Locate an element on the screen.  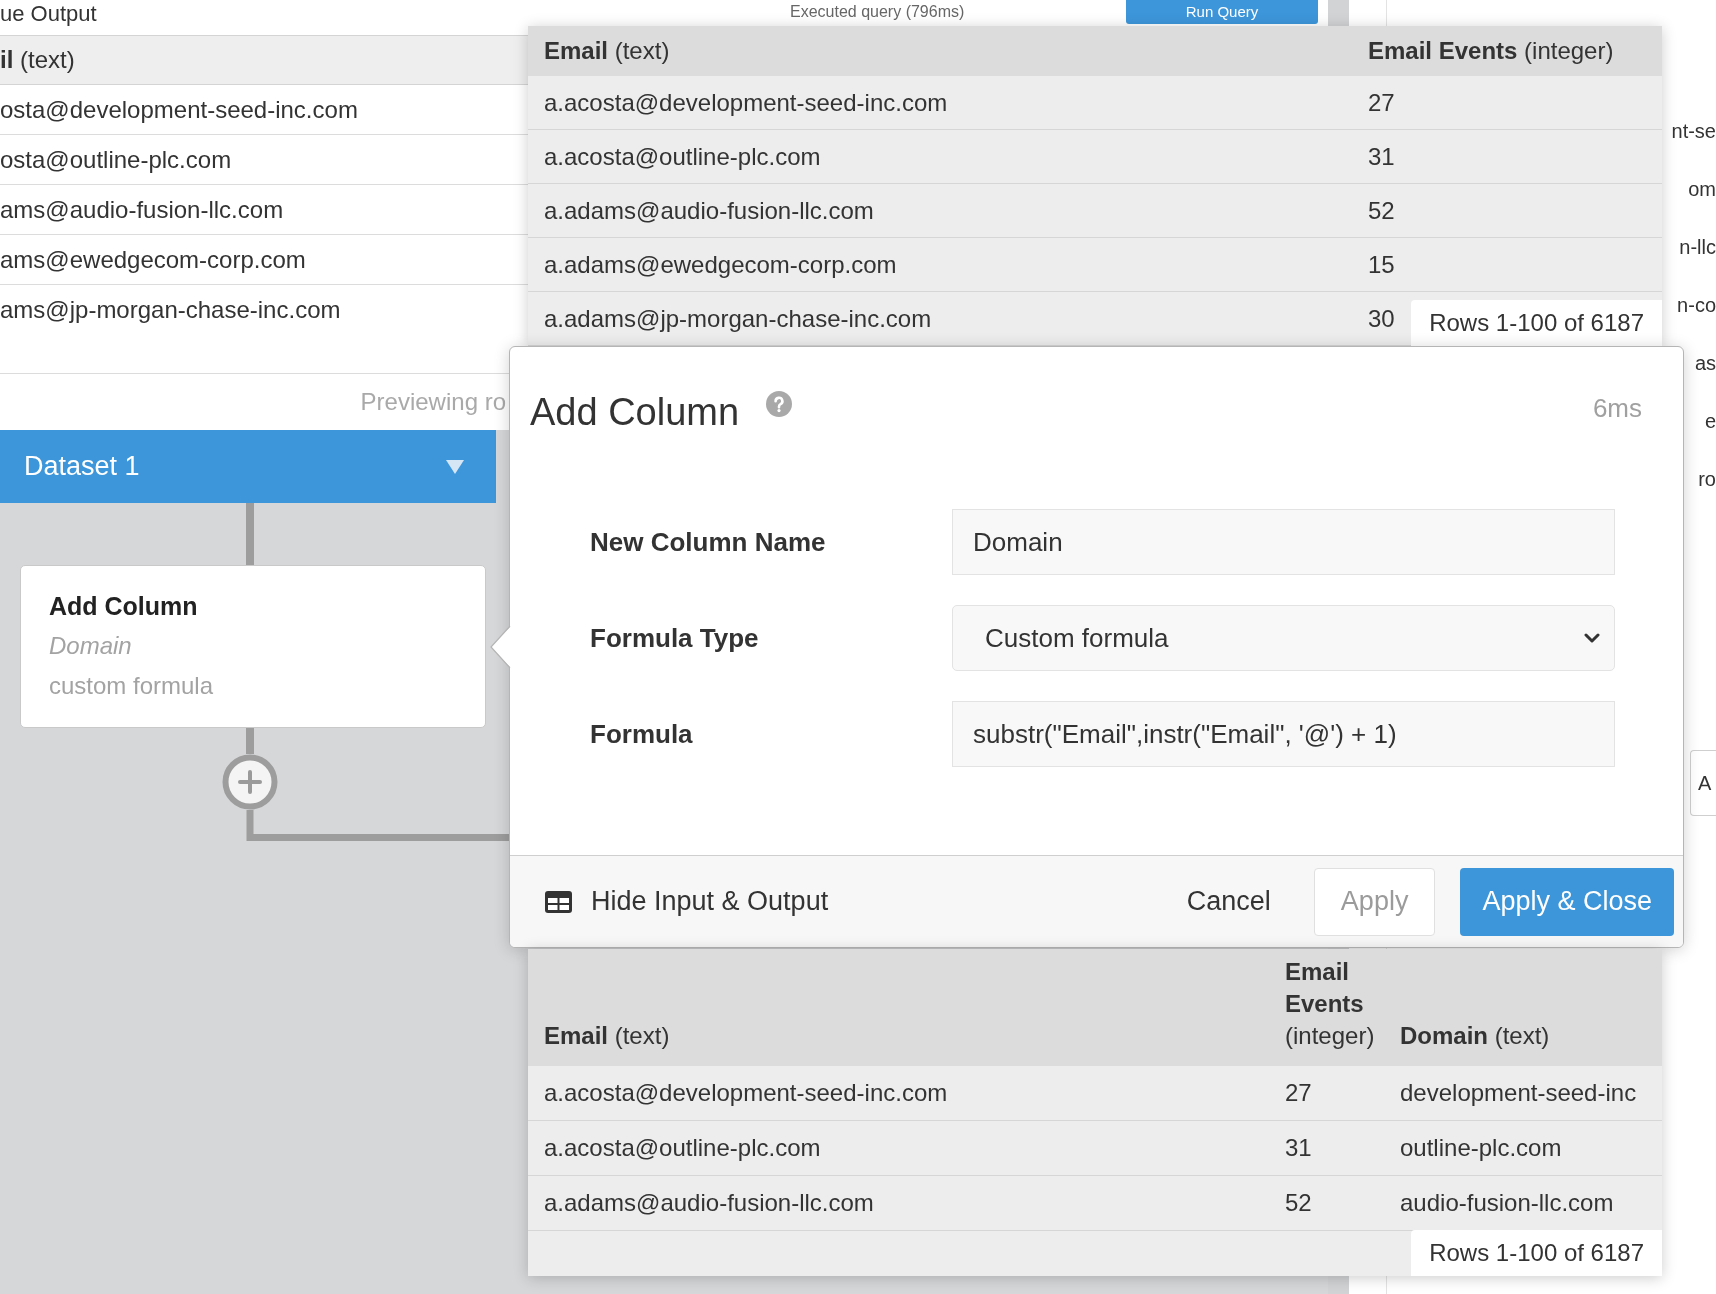
plus-circle-icon is located at coordinates (250, 782).